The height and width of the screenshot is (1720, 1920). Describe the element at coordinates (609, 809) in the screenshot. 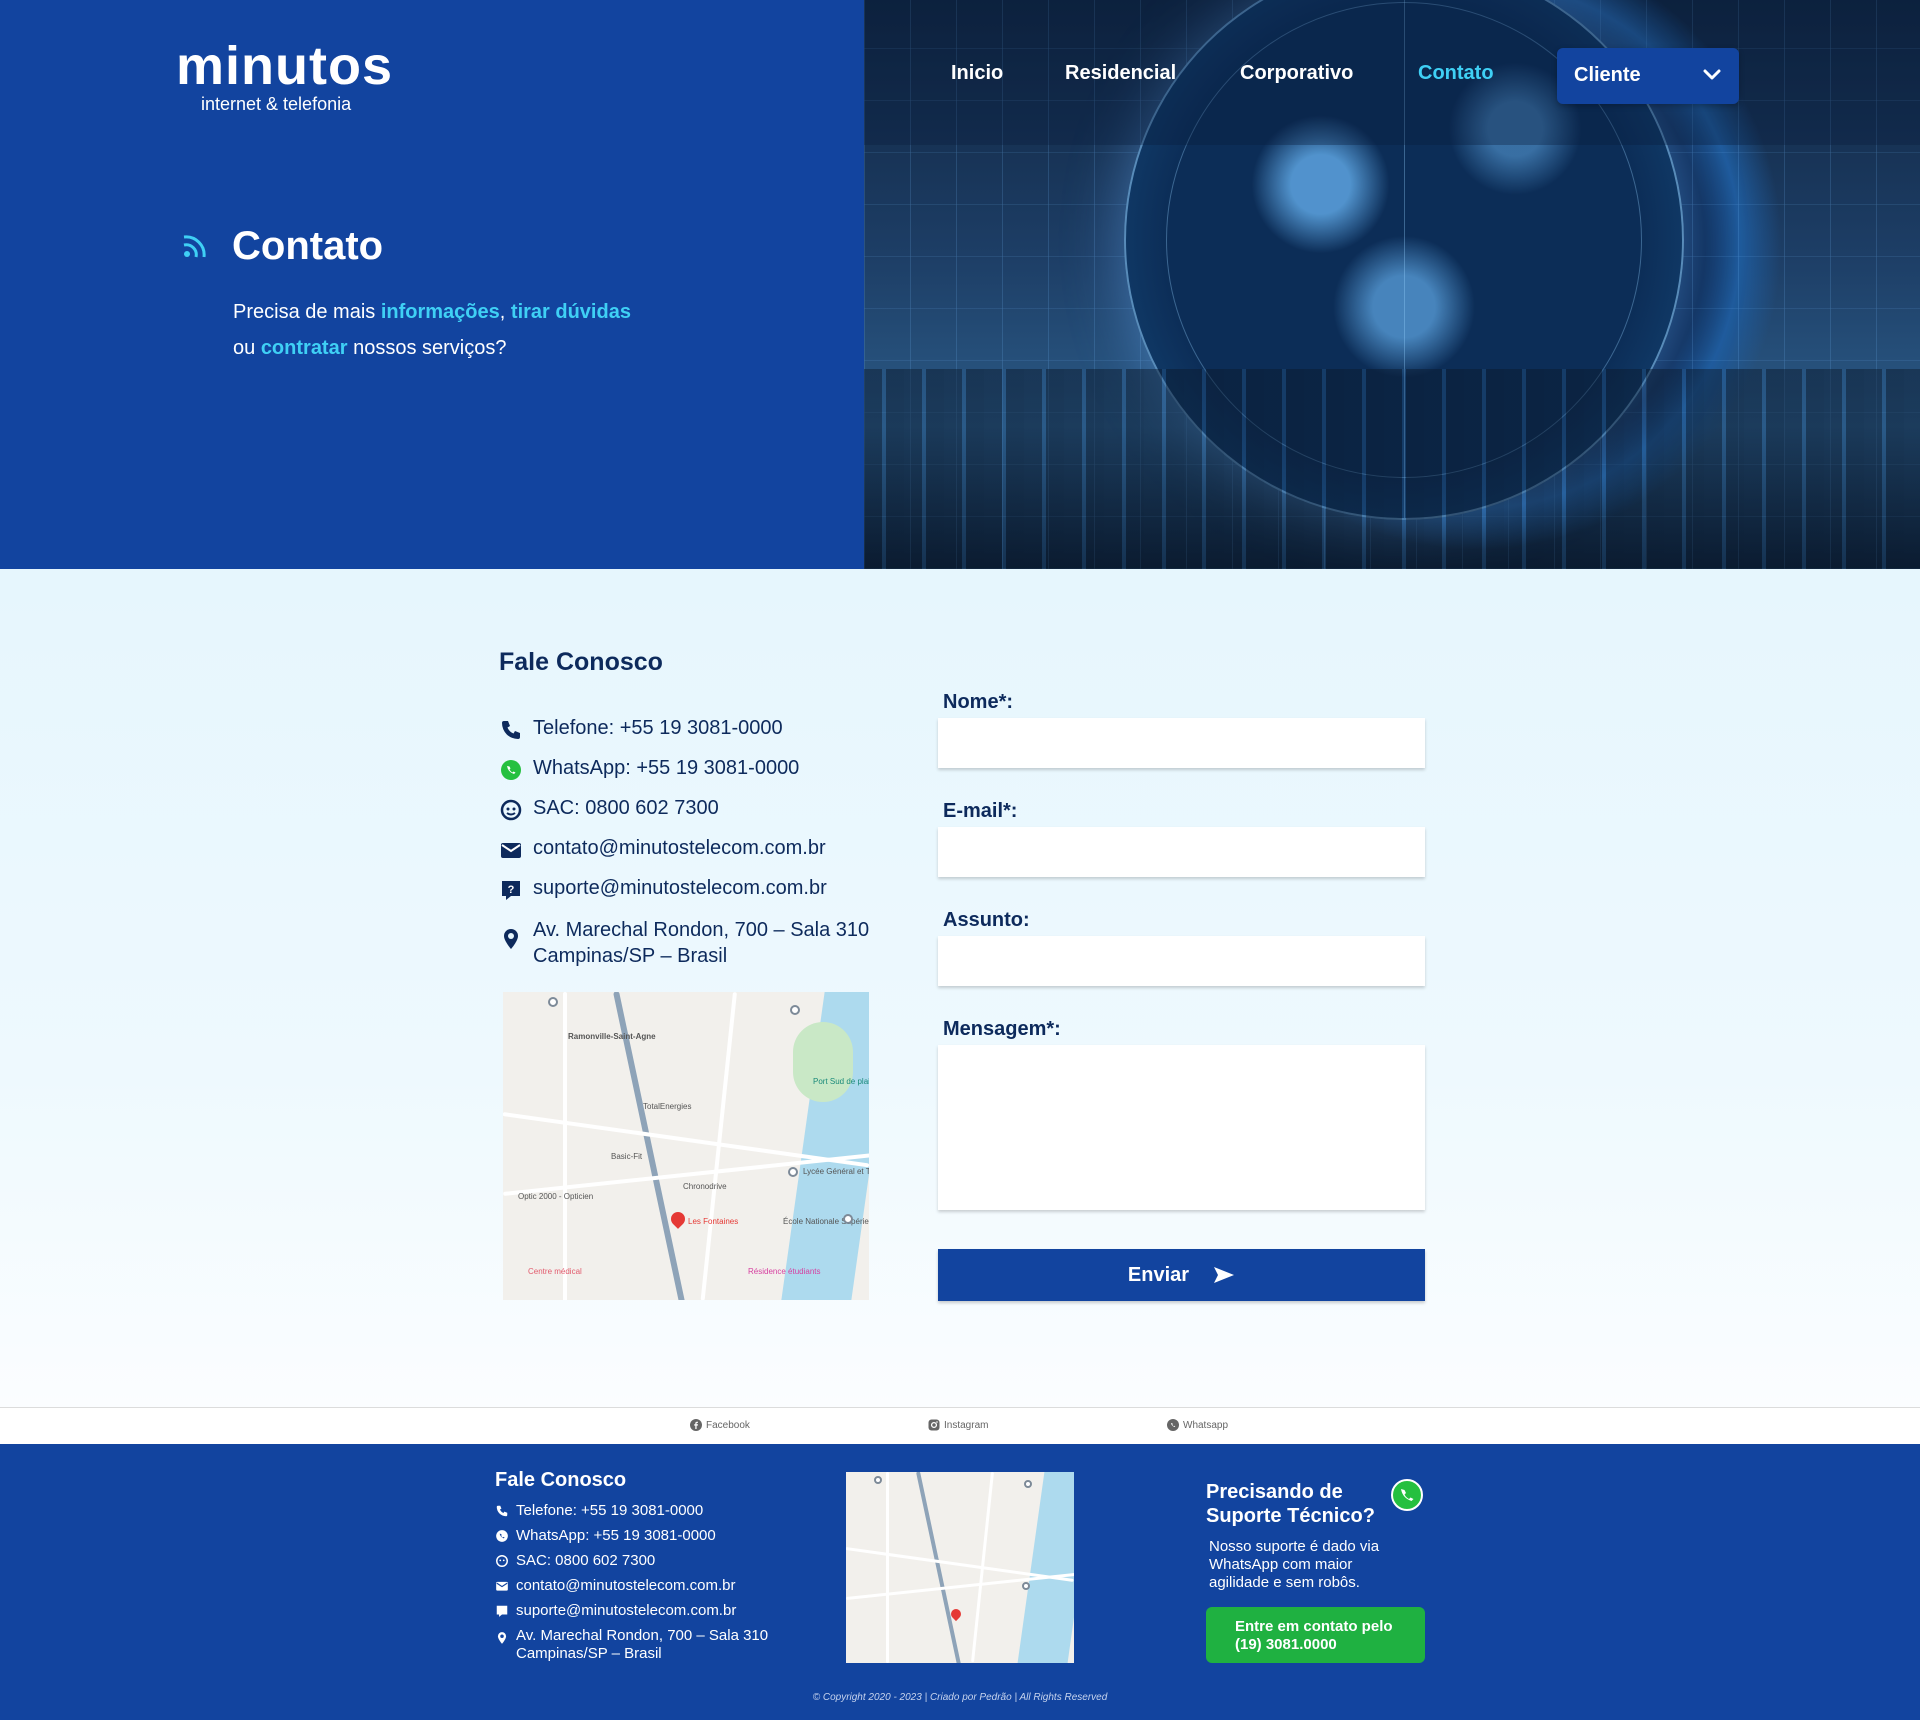

I see `contact-sac: SAC: 0800 602 7300` at that location.